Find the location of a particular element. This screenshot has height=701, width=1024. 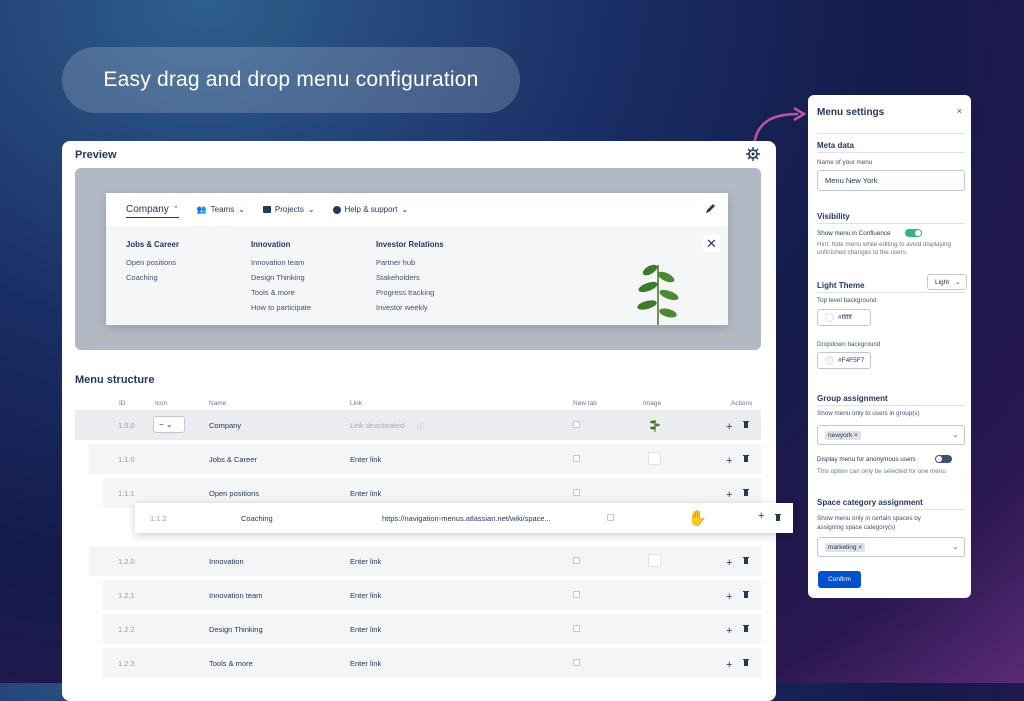

dropdown-link: Design Thinking is located at coordinates (281, 277).